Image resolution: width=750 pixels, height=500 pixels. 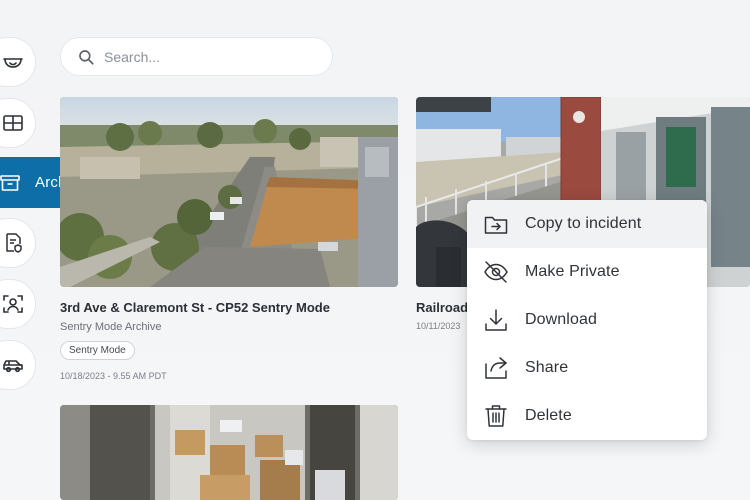 I want to click on sidebar-item-reports, so click(x=18, y=243).